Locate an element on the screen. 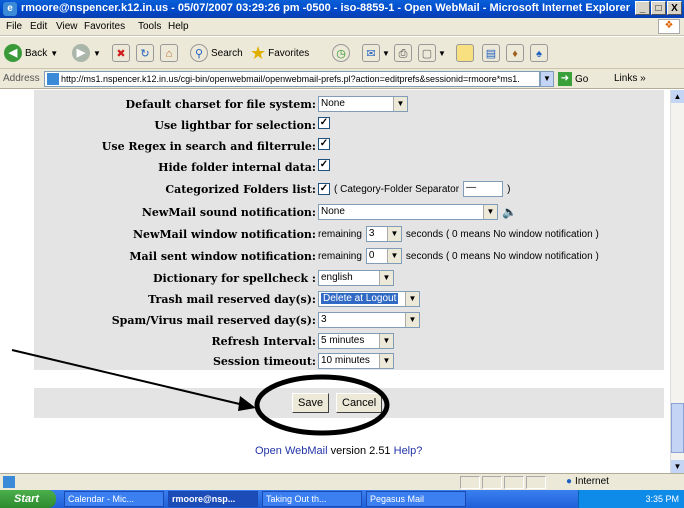 This screenshot has height=508, width=684. pref-row-sound: NewMail sound notification: None ▼ 🔈 is located at coordinates (349, 212).